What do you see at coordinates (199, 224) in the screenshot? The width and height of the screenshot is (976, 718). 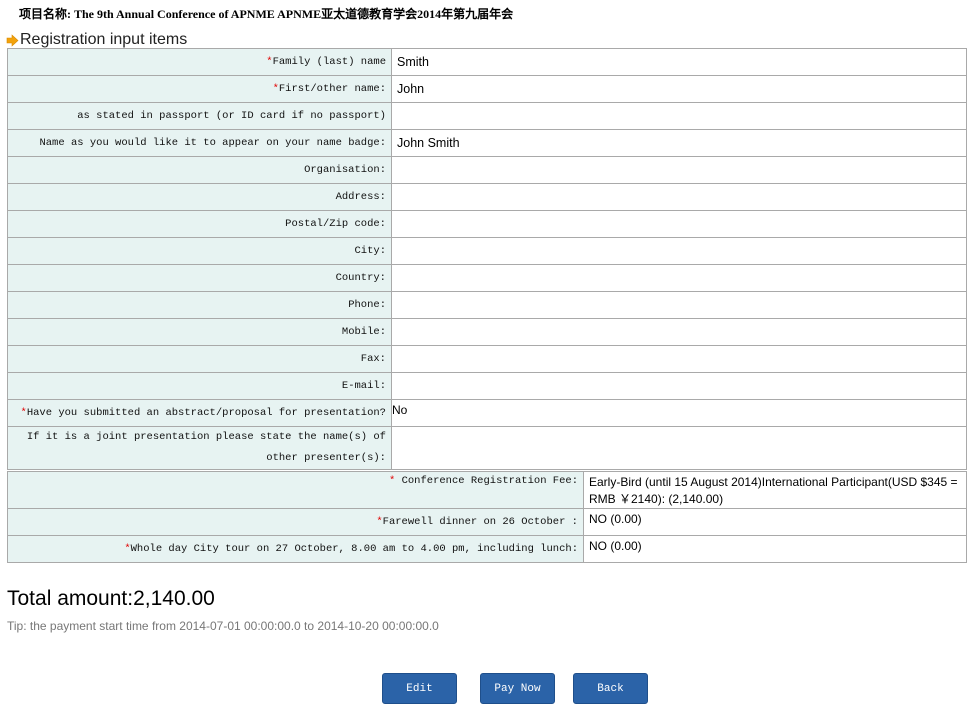 I see `postal-code-label: Postal/Zip code:` at bounding box center [199, 224].